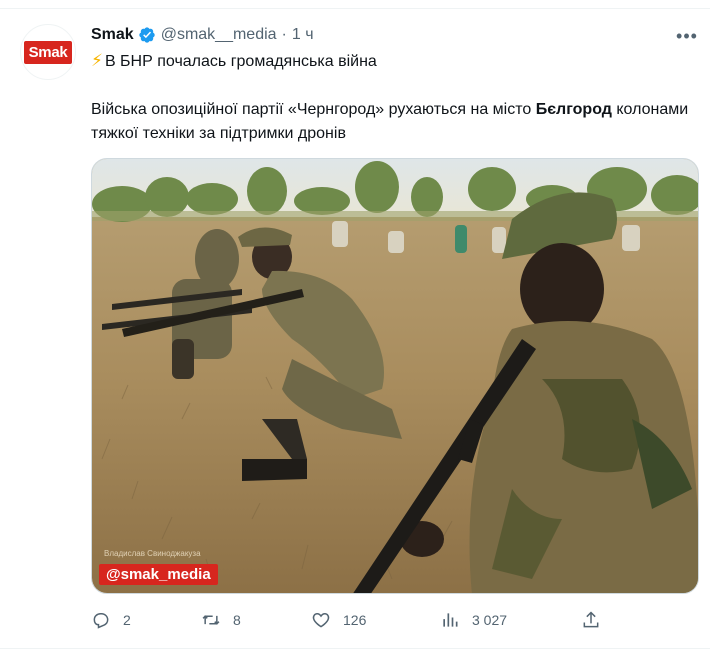 Image resolution: width=710 pixels, height=655 pixels. I want to click on like-icon, so click(321, 620).